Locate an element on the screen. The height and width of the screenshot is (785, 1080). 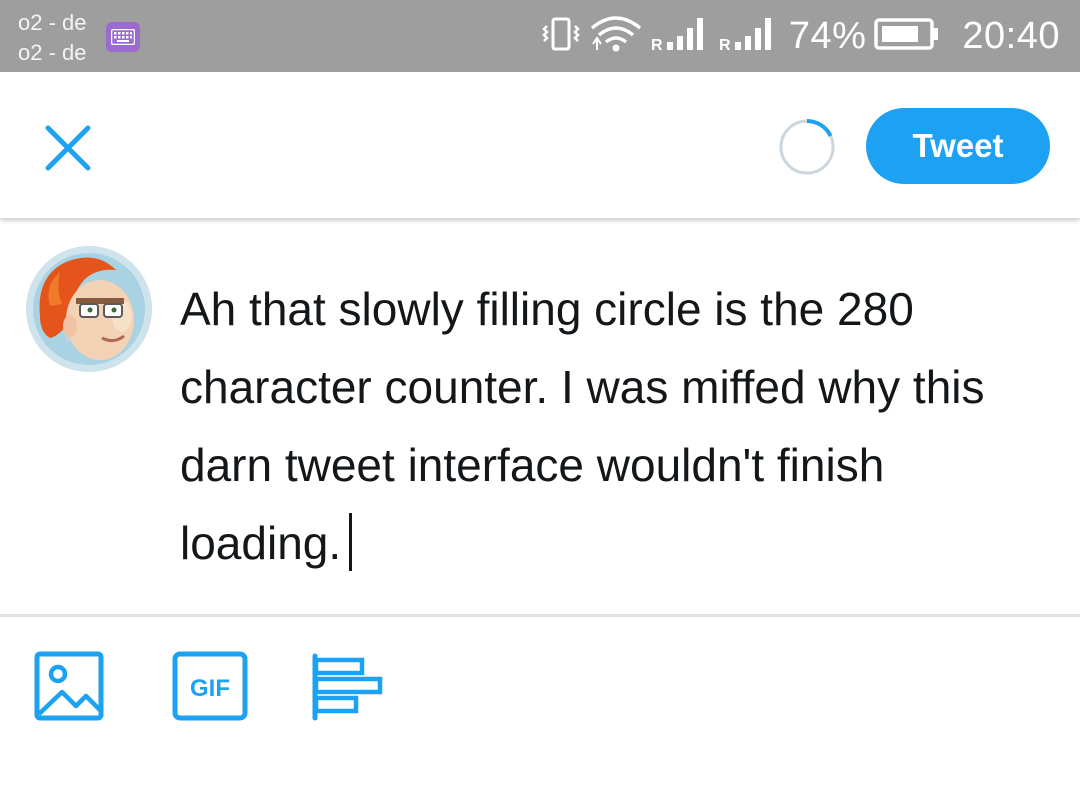
toolbar-divider is located at coordinates (540, 615).